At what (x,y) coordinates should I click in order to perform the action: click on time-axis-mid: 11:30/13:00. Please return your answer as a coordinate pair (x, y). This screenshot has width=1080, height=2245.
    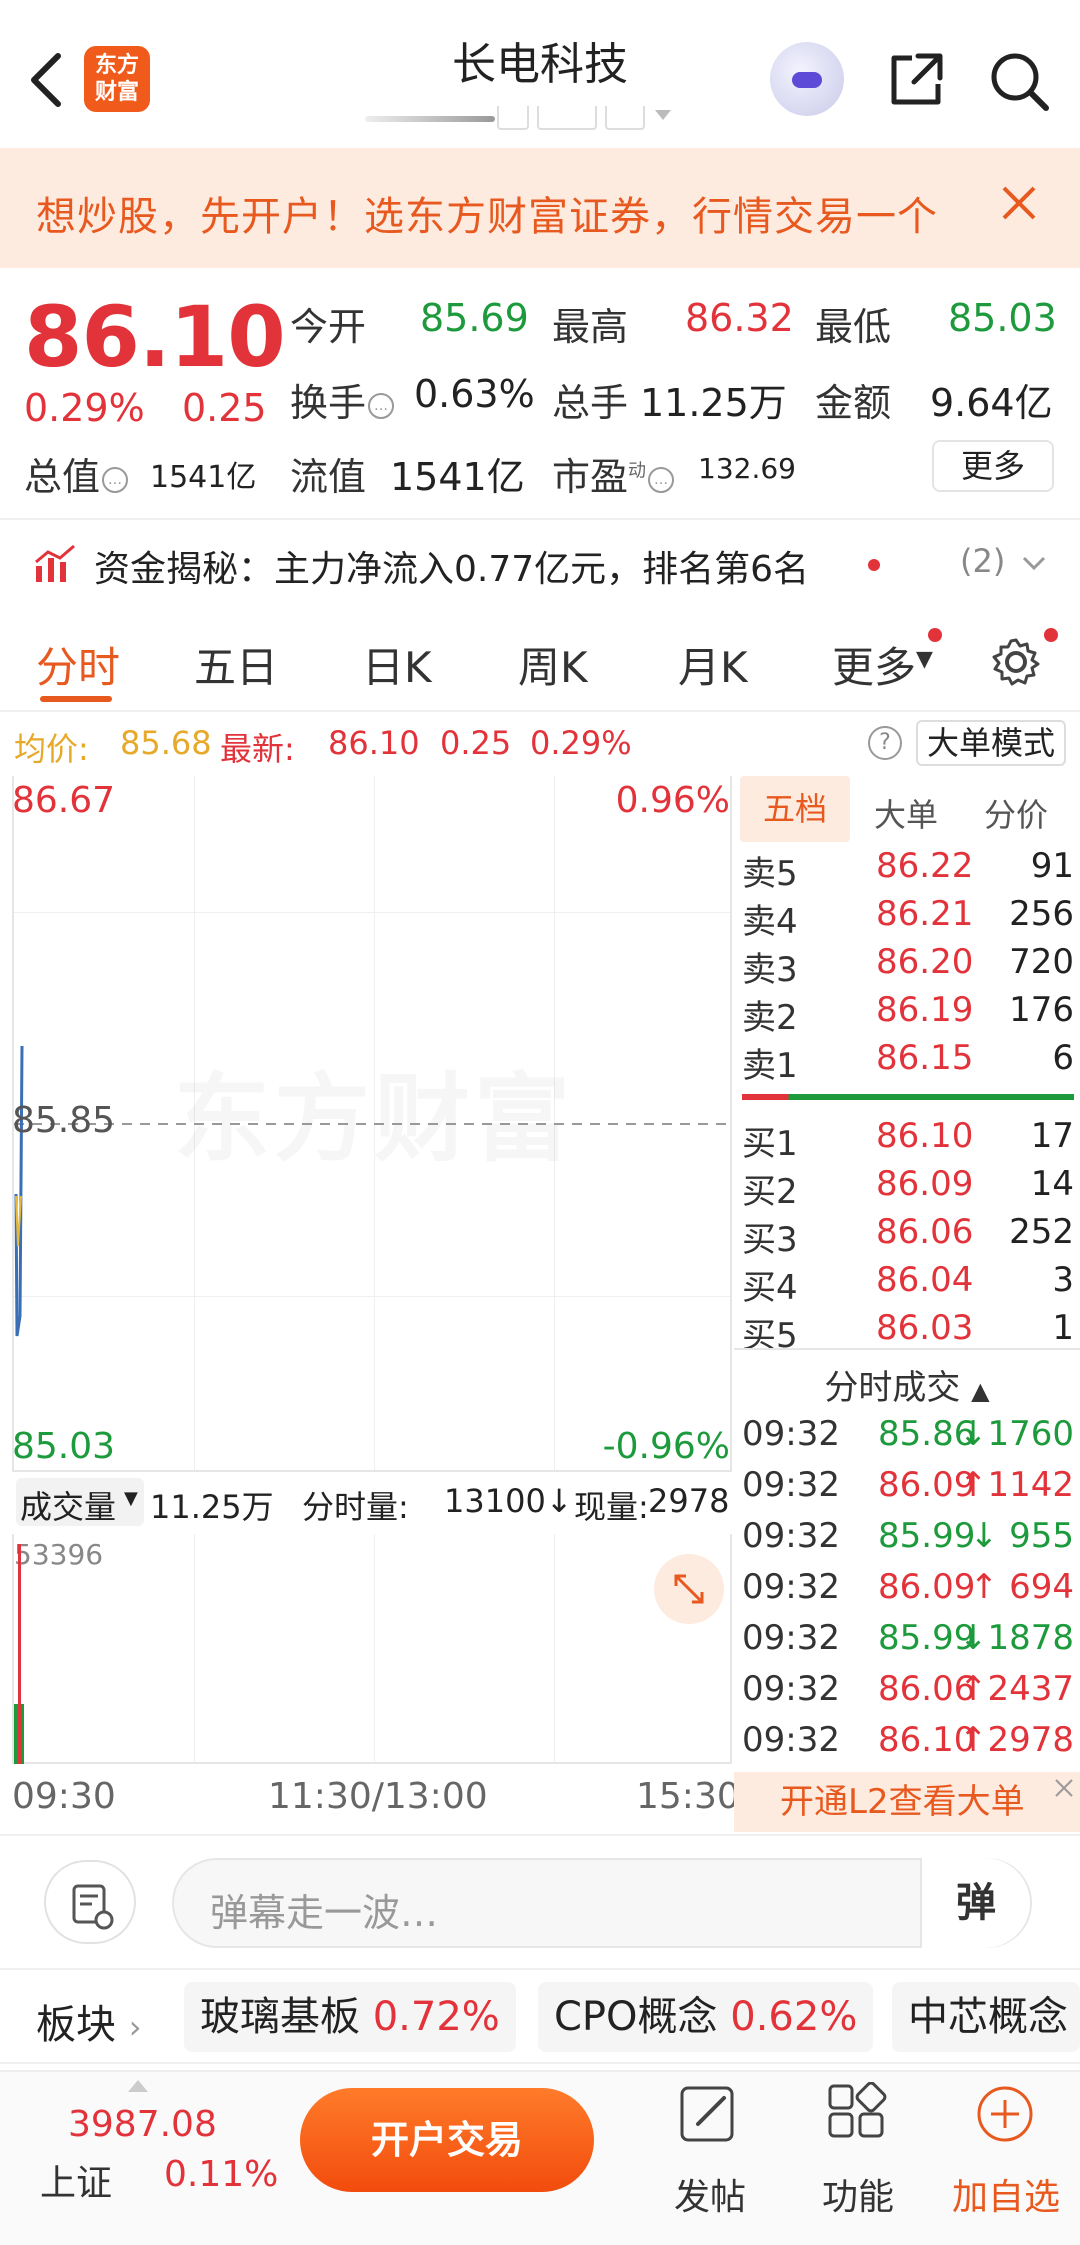
    Looking at the image, I should click on (378, 1796).